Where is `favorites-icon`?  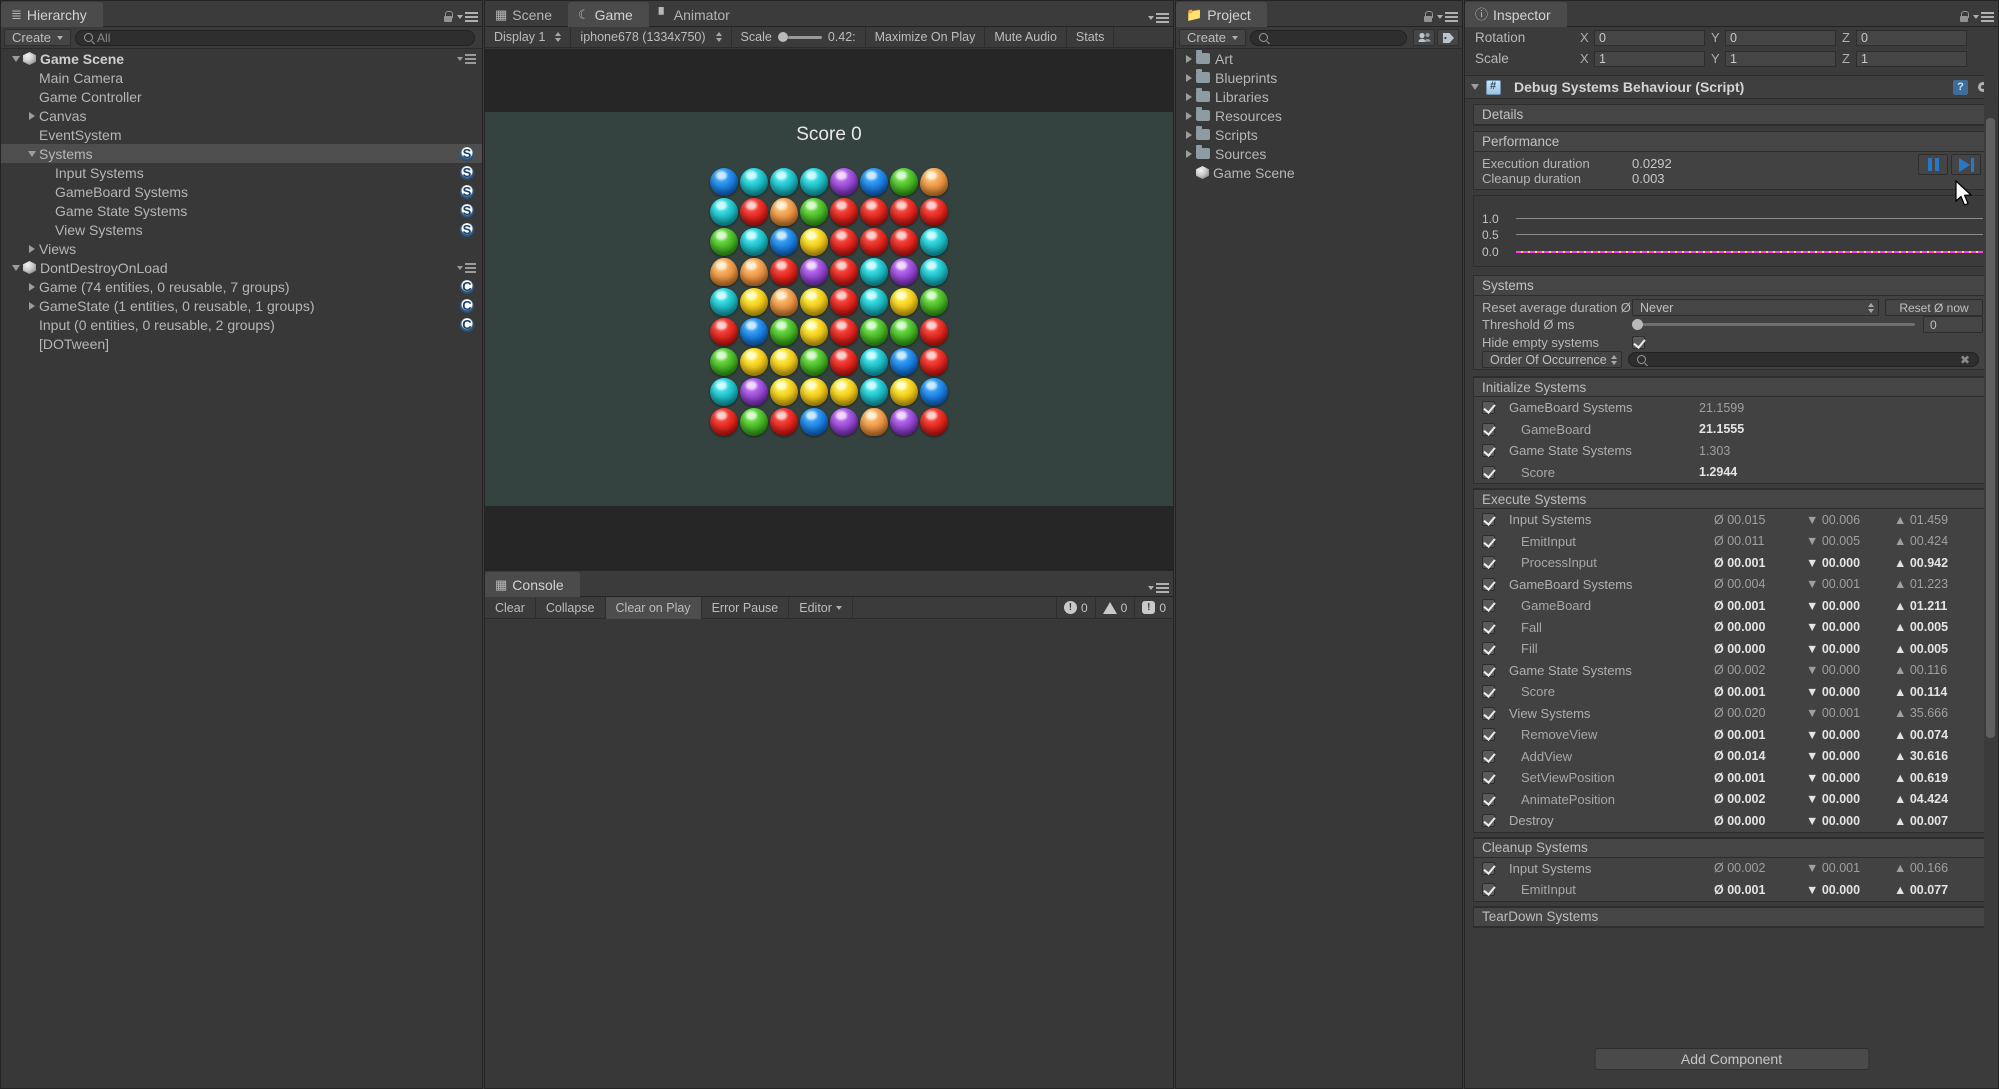
favorites-icon is located at coordinates (1424, 37).